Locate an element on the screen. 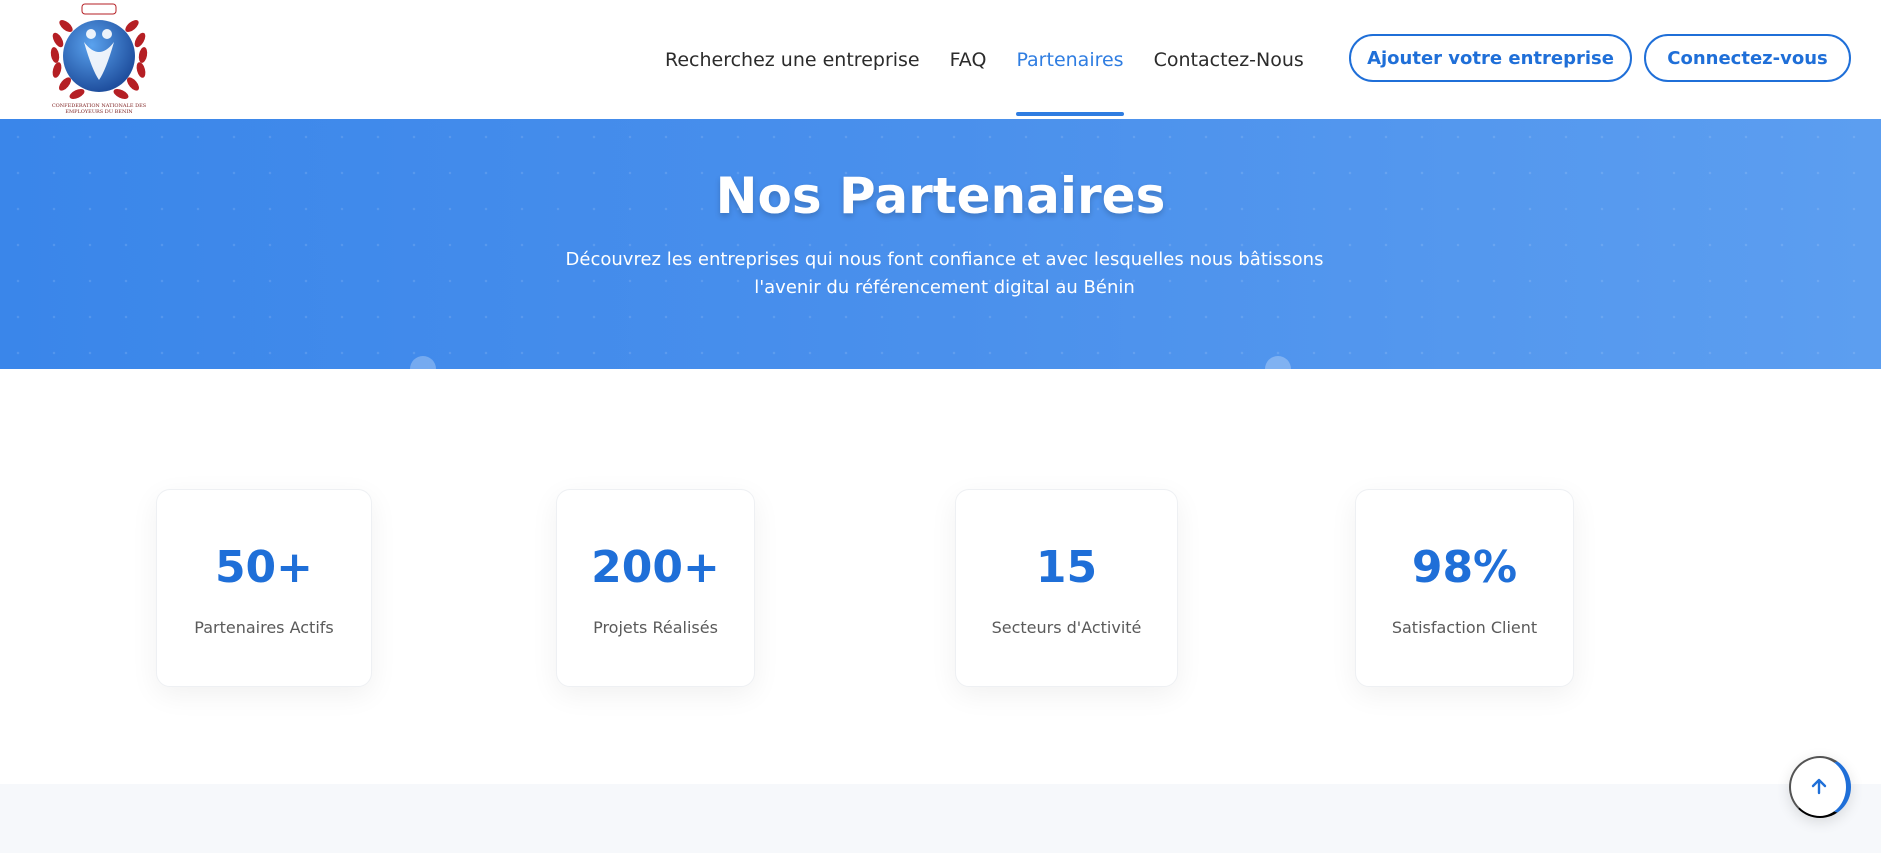 This screenshot has width=1881, height=853. stat-card-projects: 200+ Projets Réalisés is located at coordinates (655, 588).